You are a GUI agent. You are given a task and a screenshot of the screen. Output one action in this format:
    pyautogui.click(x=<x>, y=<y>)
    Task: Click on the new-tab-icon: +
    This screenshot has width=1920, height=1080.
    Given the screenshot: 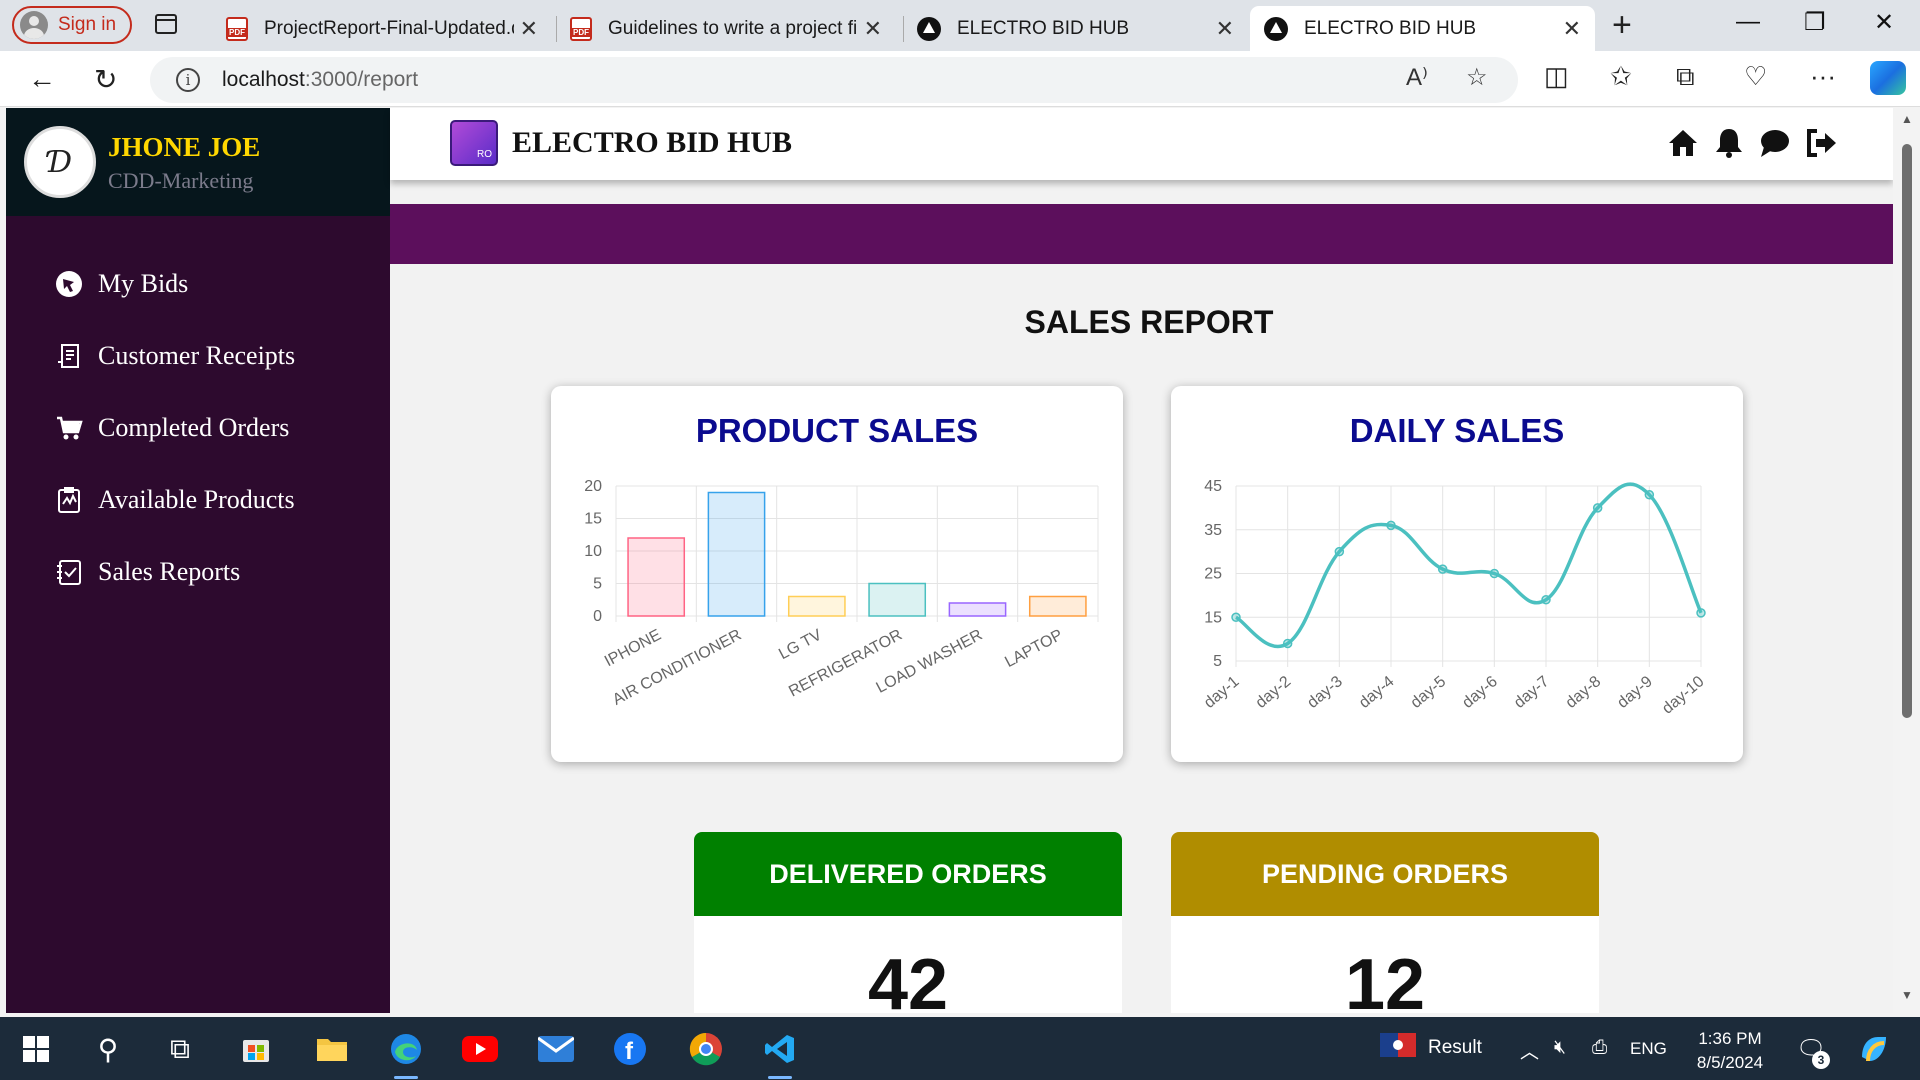 What is the action you would take?
    pyautogui.click(x=1622, y=25)
    